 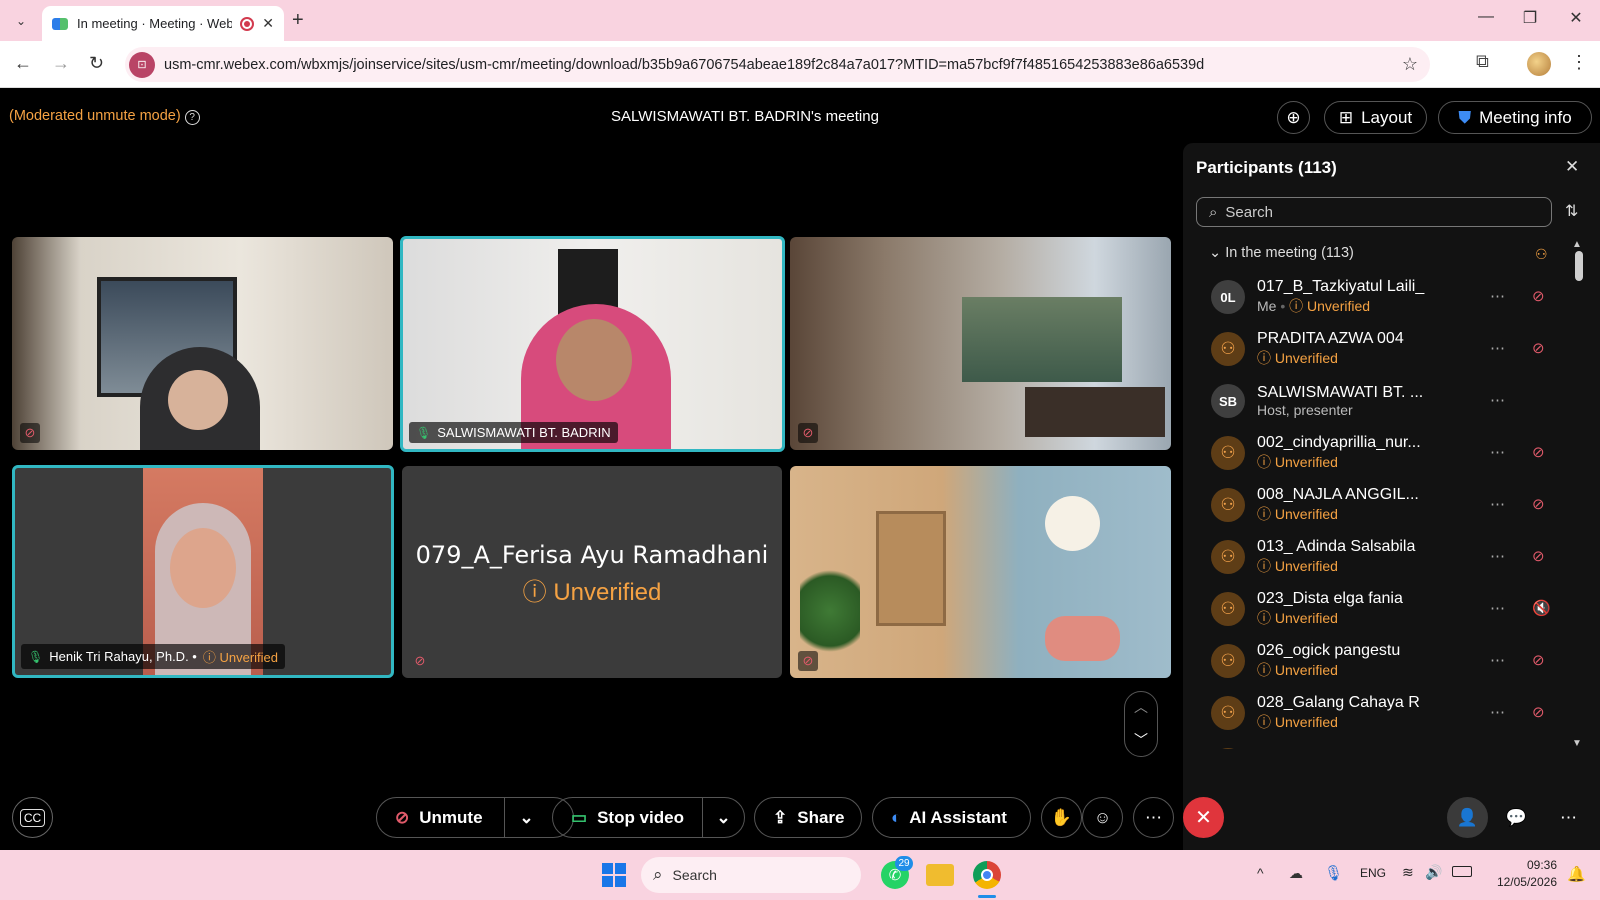 I want to click on scrollbar-thumb, so click(x=1579, y=266).